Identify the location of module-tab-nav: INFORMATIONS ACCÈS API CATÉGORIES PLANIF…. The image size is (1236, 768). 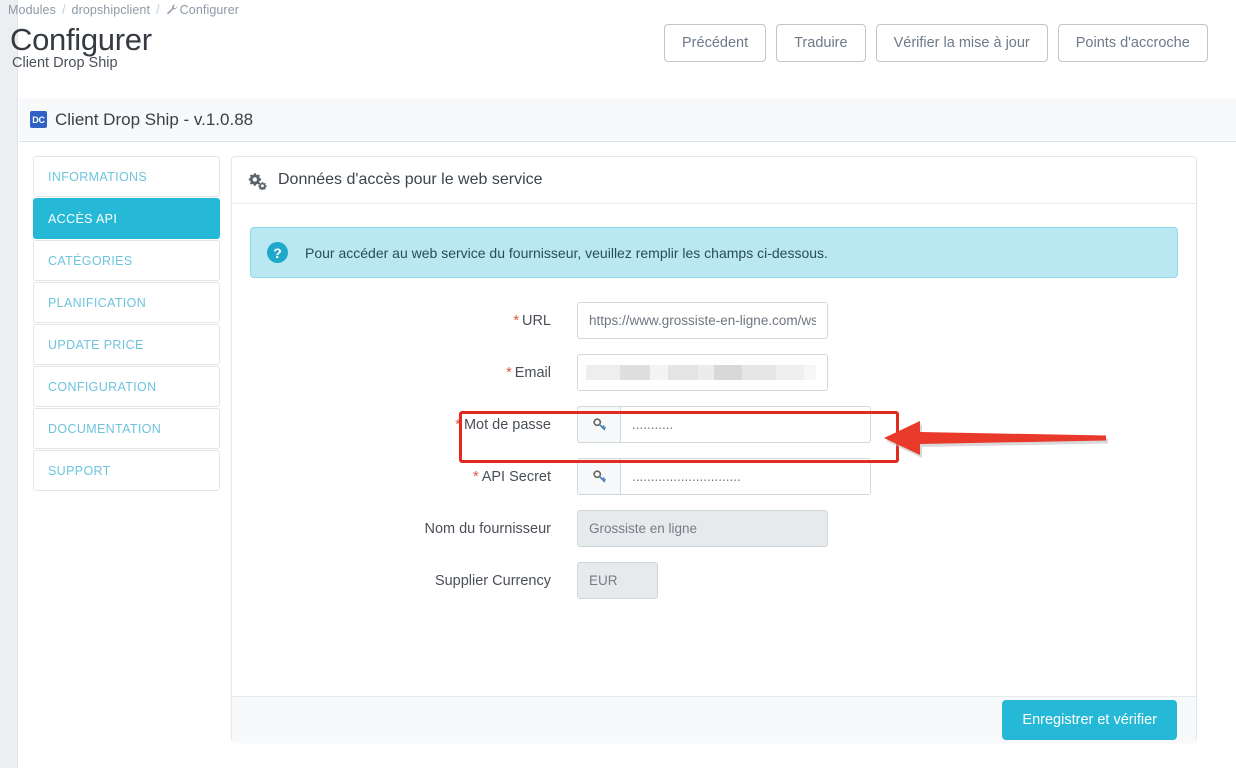
(126, 324).